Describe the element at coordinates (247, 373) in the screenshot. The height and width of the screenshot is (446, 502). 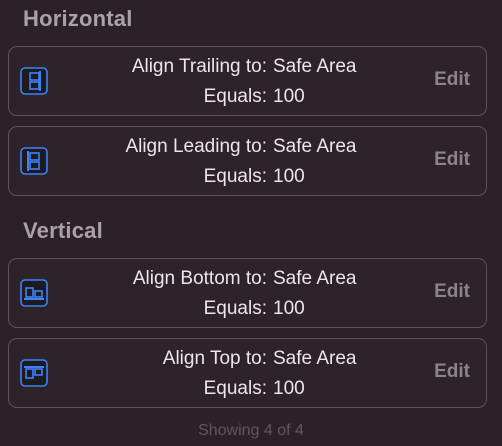
I see `constraint-card-align-top: Align Top to: Safe Area Equals: 100 Edit` at that location.